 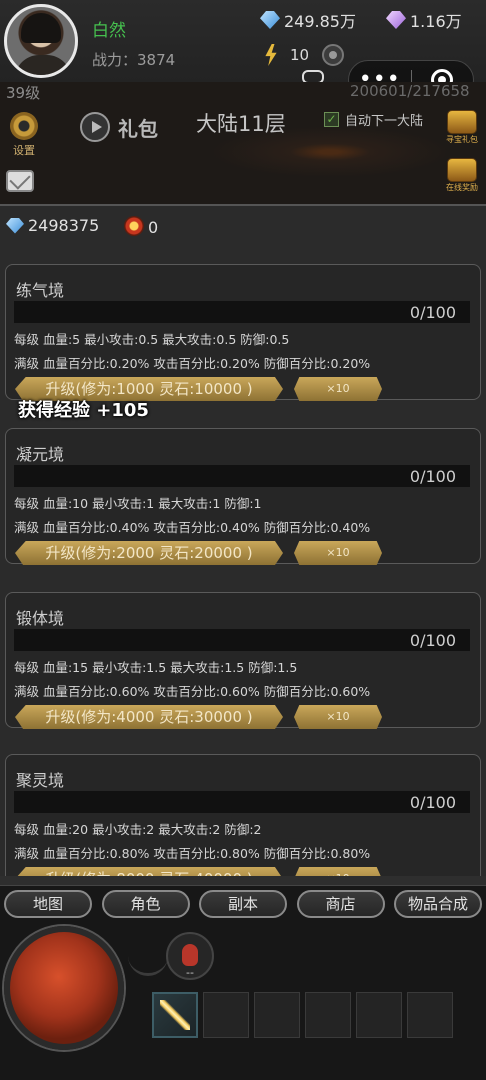 I want to click on hidden-nav-row, so click(x=243, y=881).